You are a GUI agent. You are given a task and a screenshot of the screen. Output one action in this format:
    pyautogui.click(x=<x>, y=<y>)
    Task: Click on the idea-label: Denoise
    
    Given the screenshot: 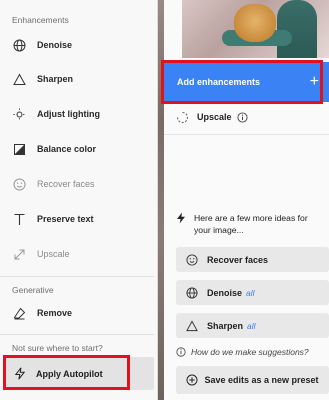 What is the action you would take?
    pyautogui.click(x=225, y=292)
    